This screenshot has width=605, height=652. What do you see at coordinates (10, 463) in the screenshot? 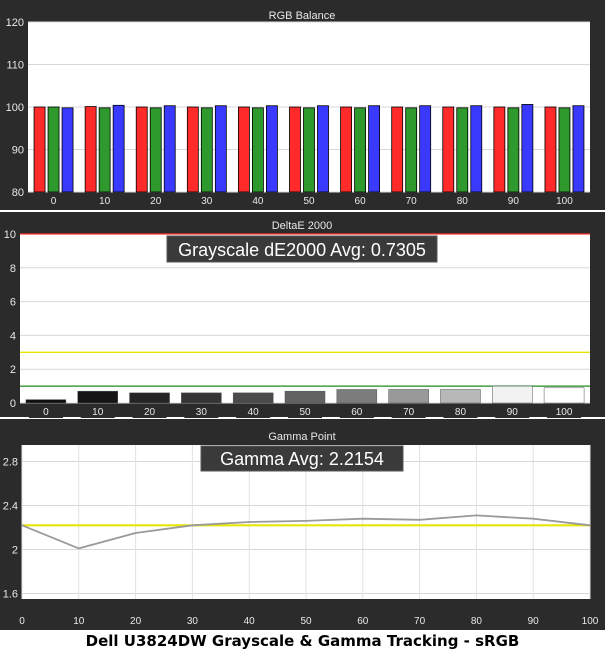
I see `y-tick-label: 2.8` at bounding box center [10, 463].